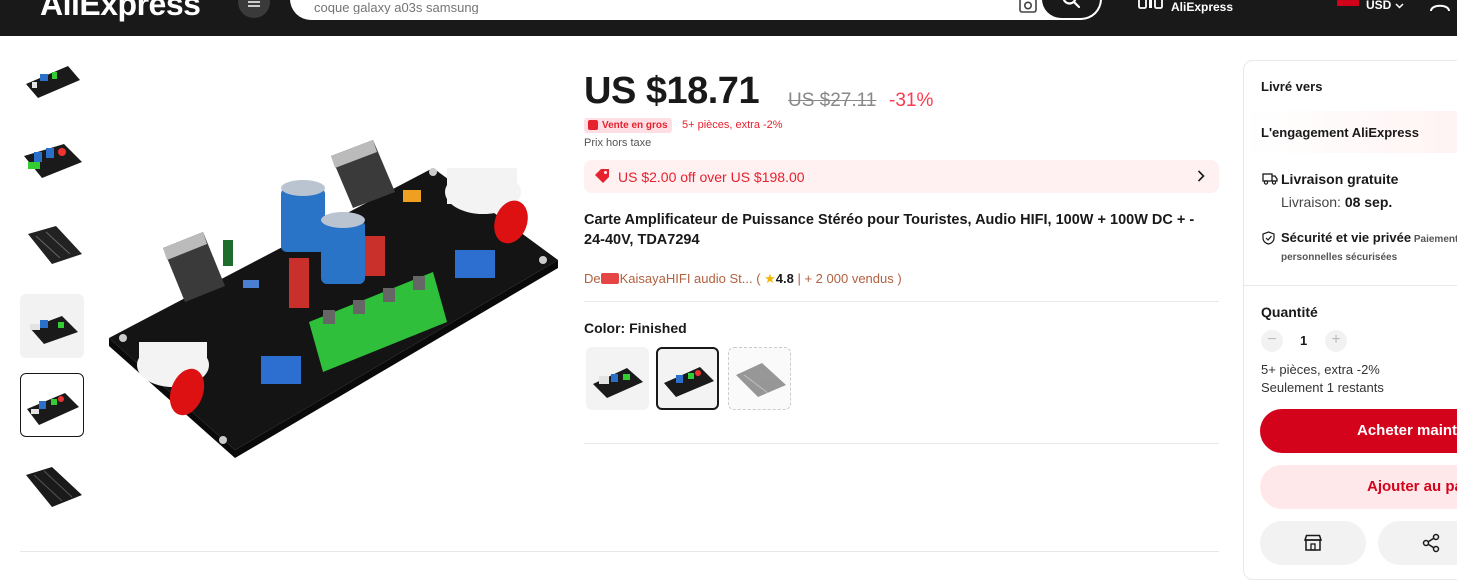 The height and width of the screenshot is (583, 1457). What do you see at coordinates (1303, 340) in the screenshot?
I see `quantity-value: 1` at bounding box center [1303, 340].